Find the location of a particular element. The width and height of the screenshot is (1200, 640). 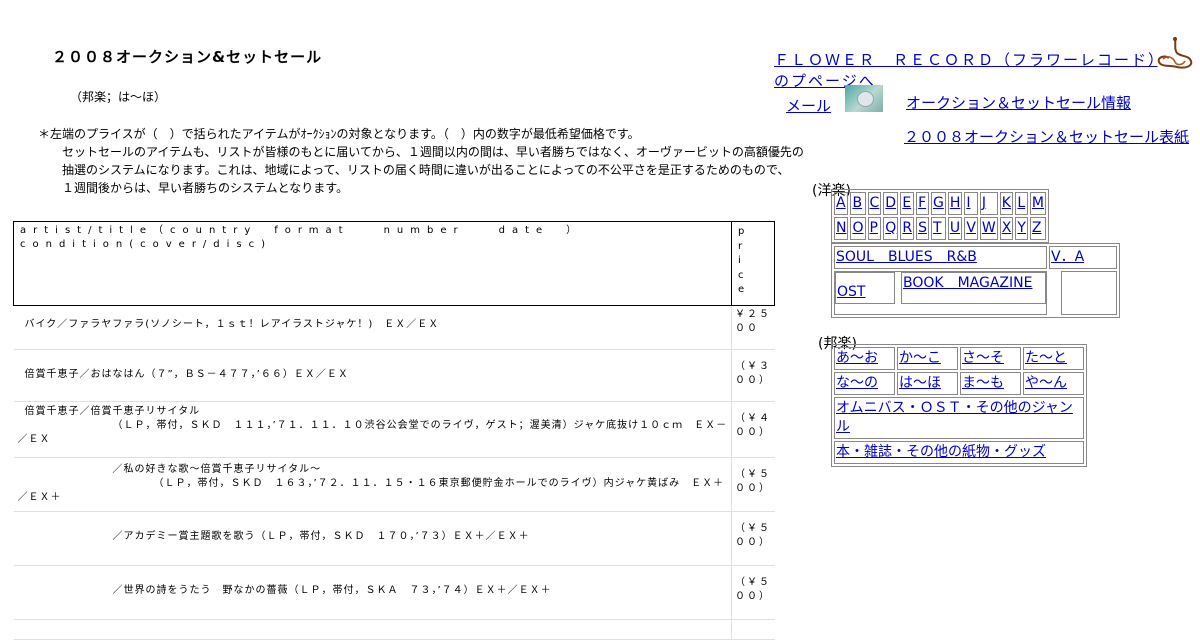

index-letter-link: B is located at coordinates (857, 203).